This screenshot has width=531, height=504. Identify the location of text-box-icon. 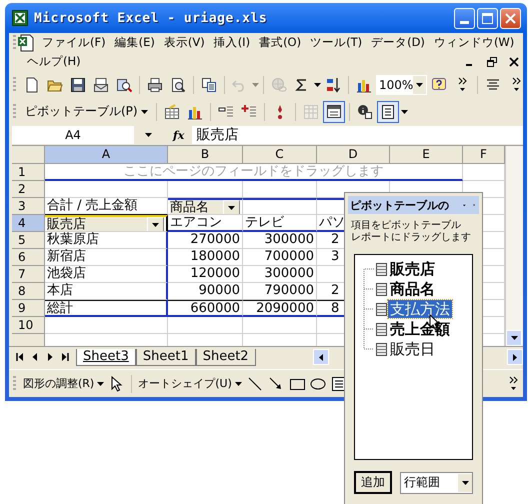
(338, 384).